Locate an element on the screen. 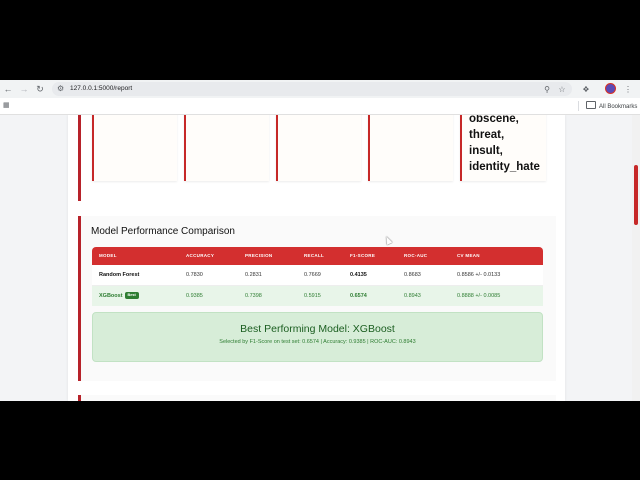  cell-roc-auc: 0.8943 is located at coordinates (412, 296).